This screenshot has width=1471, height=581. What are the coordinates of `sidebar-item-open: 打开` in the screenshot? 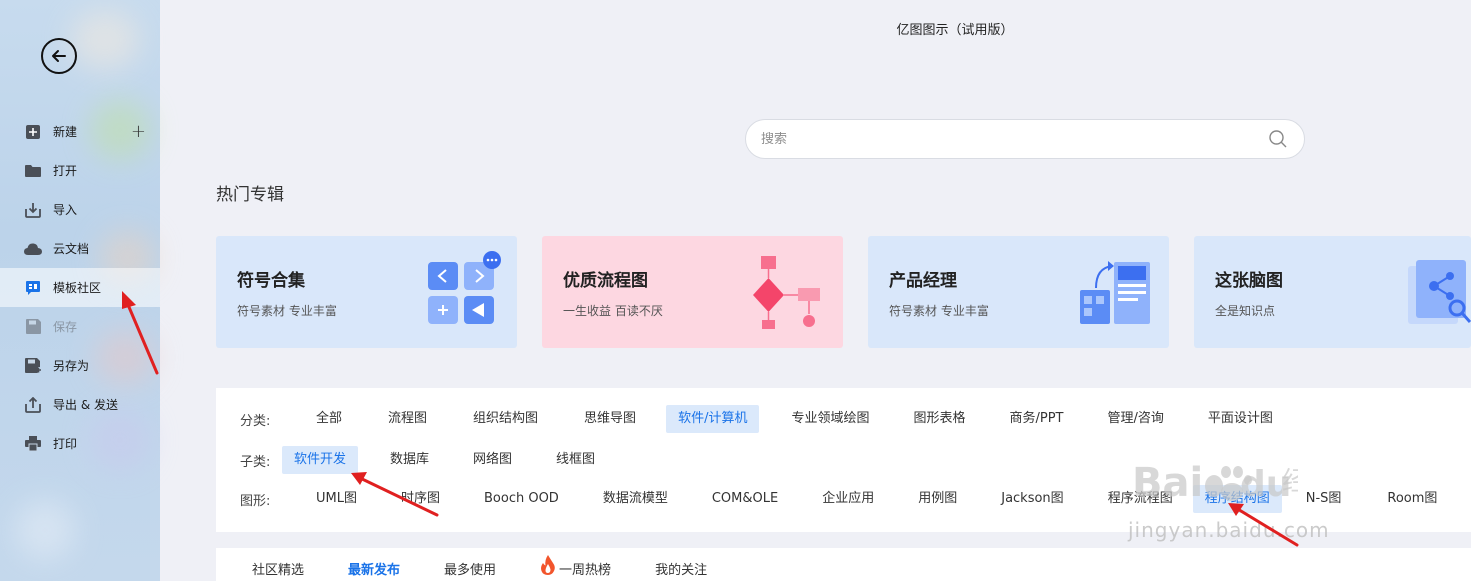 It's located at (80, 170).